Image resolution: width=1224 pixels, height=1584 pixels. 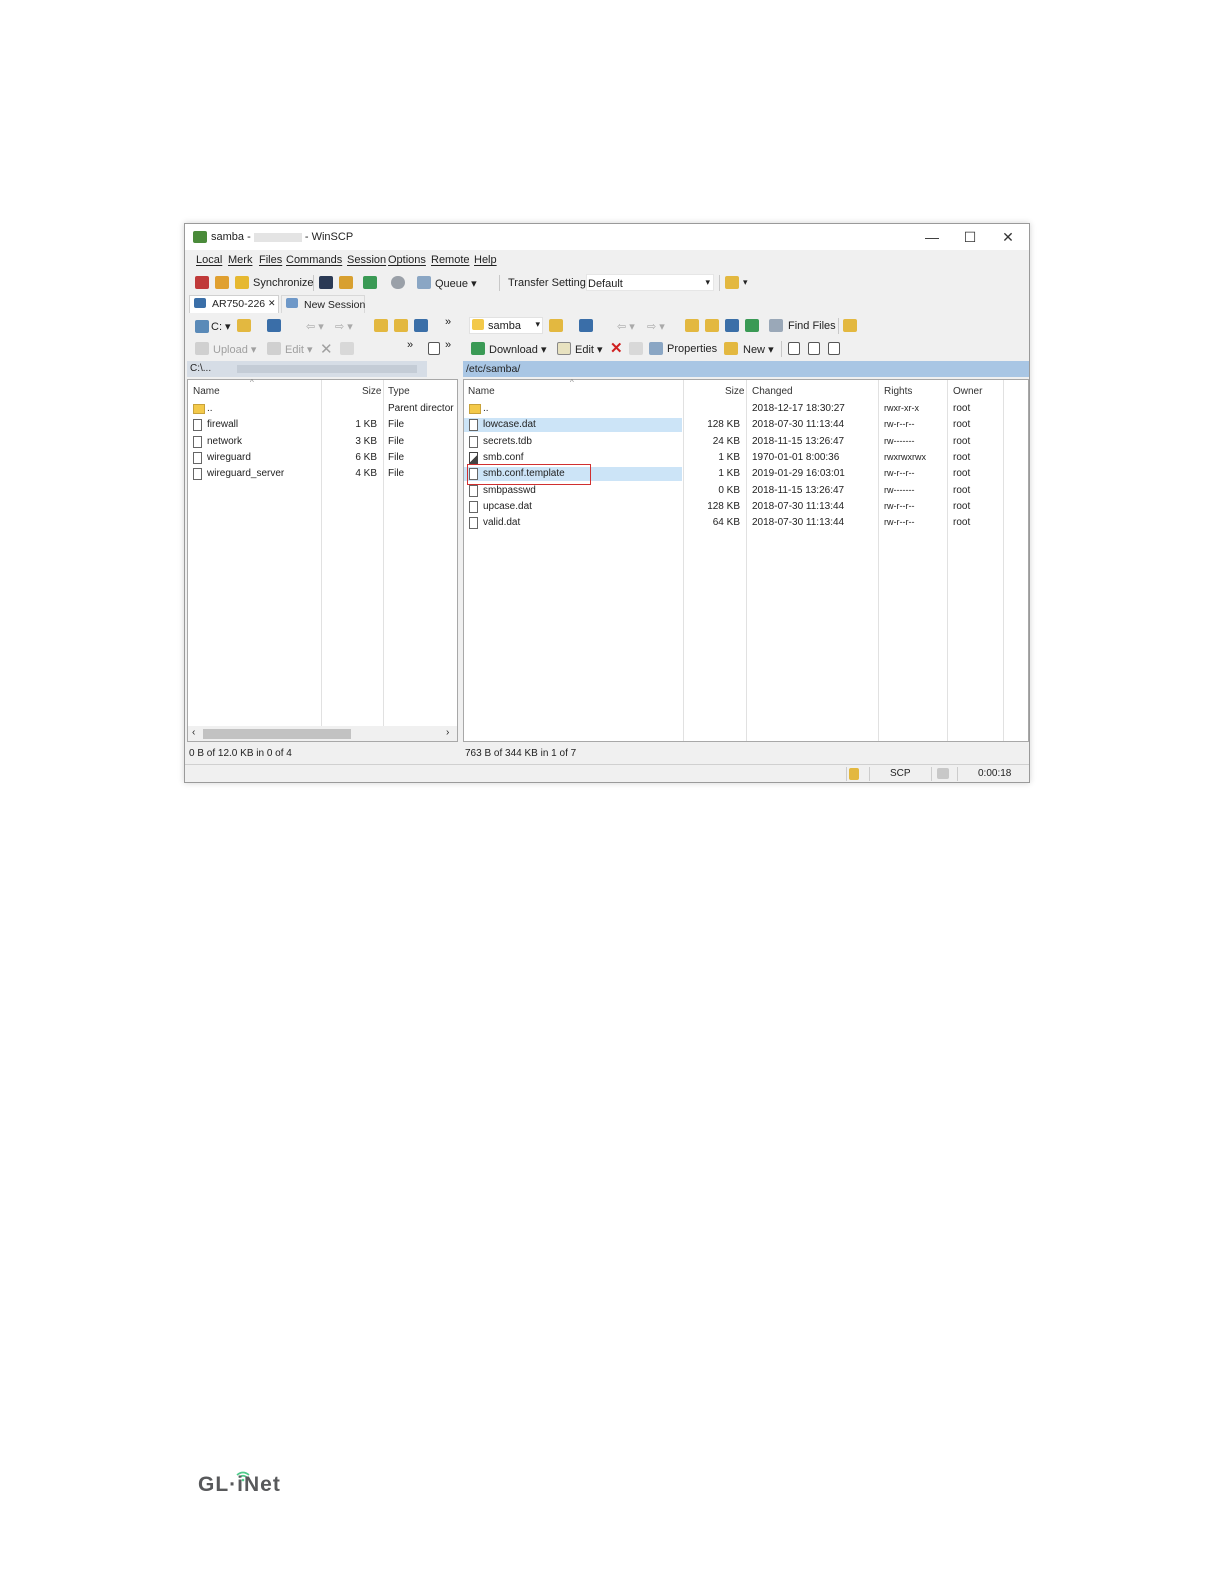 What do you see at coordinates (399, 391) in the screenshot?
I see `column-header-type: Type` at bounding box center [399, 391].